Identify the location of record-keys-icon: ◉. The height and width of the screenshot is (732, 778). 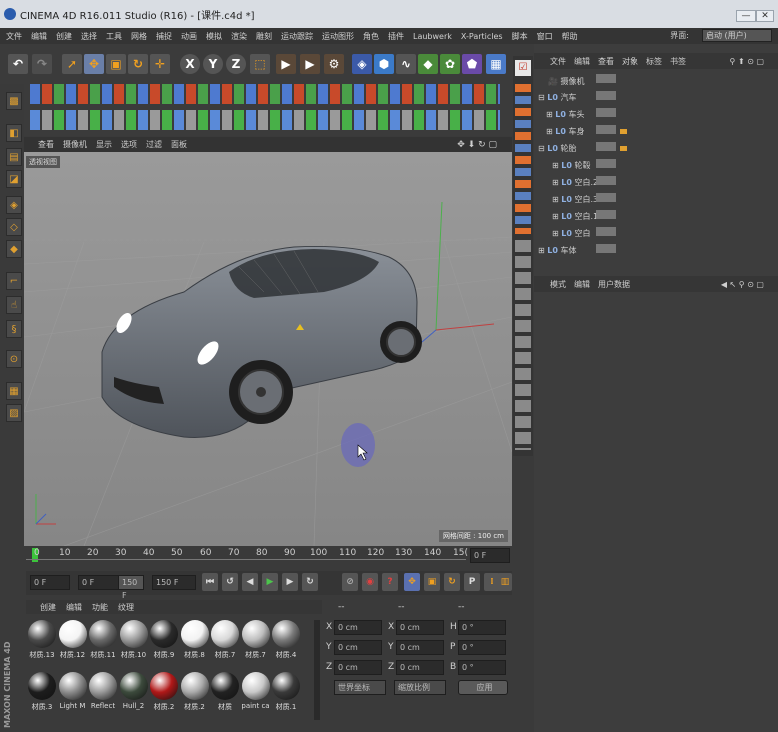
(370, 582).